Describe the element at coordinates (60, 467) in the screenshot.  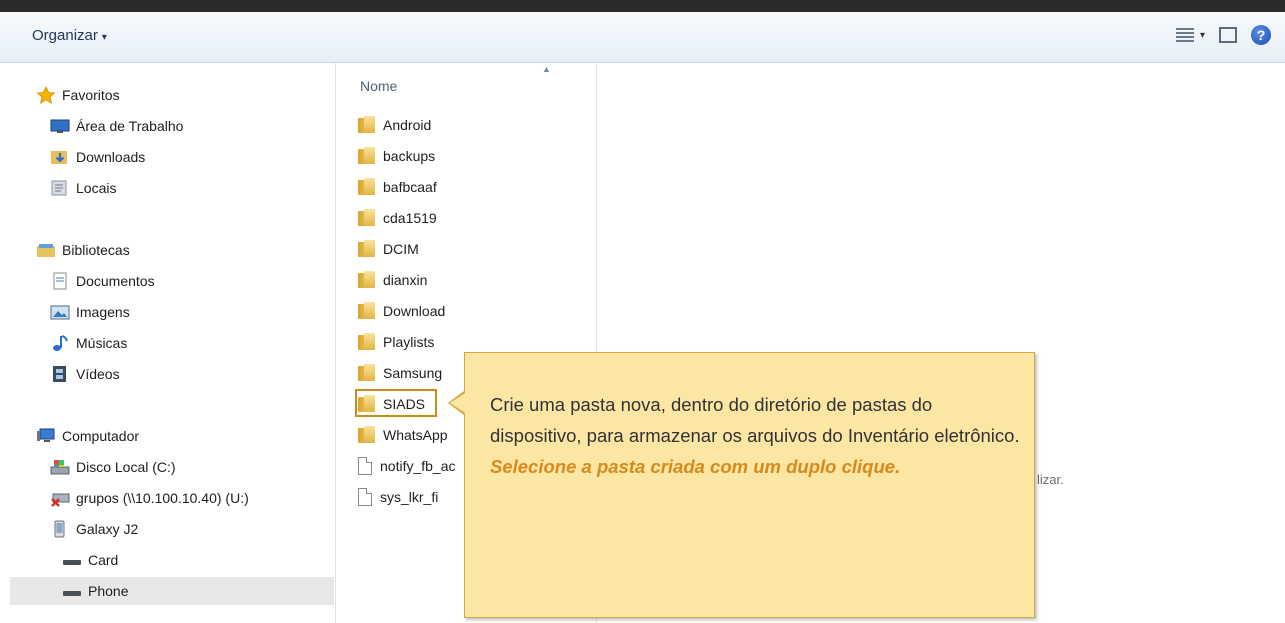
I see `hard-drive-icon` at that location.